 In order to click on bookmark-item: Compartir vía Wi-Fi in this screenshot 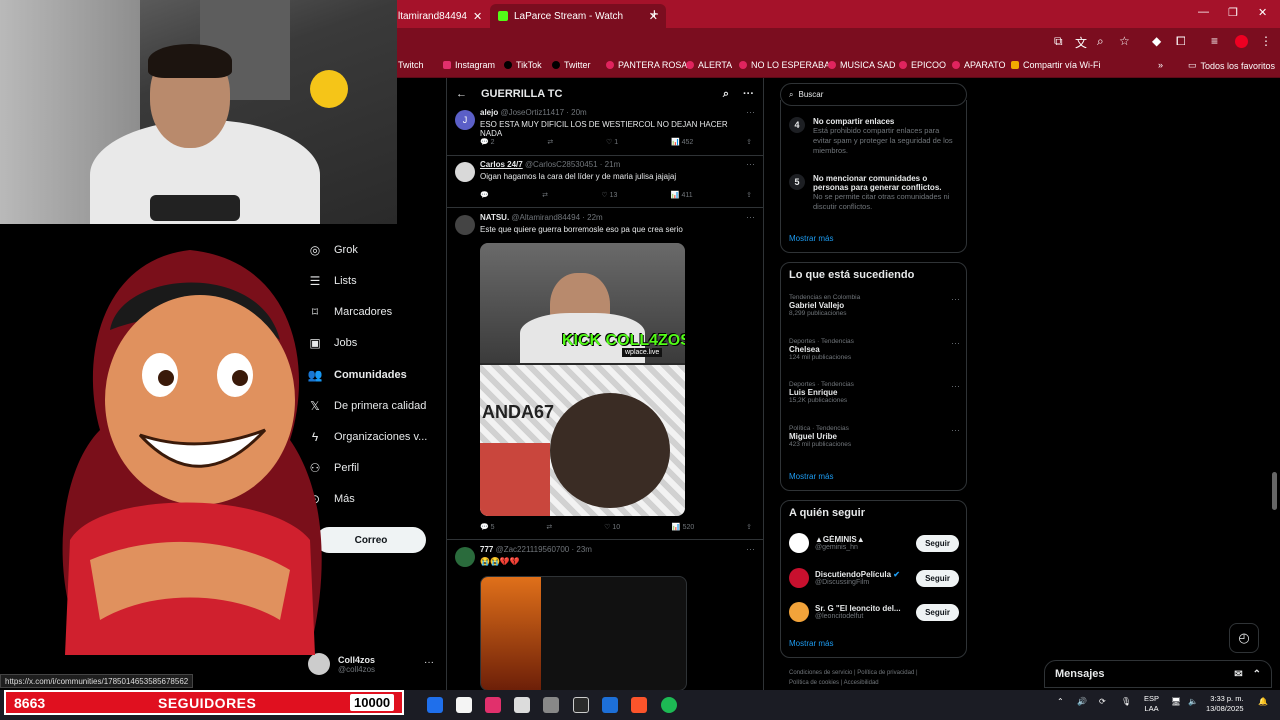, I will do `click(1056, 65)`.